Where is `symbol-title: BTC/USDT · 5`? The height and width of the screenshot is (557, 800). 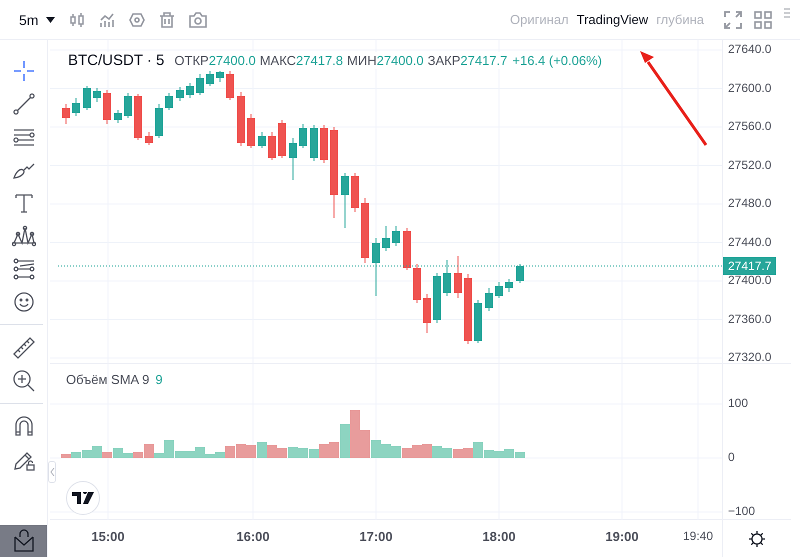
symbol-title: BTC/USDT · 5 is located at coordinates (116, 60).